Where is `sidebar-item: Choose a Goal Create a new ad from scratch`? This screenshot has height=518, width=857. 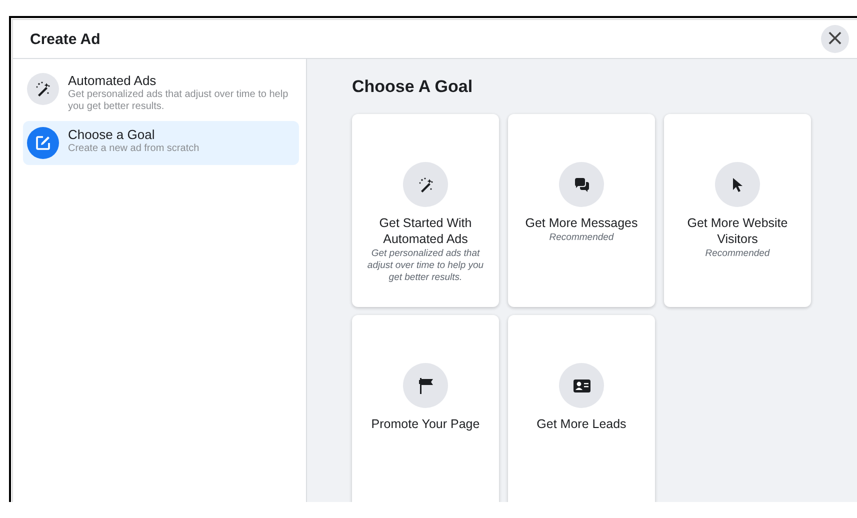 sidebar-item: Choose a Goal Create a new ad from scratch is located at coordinates (161, 143).